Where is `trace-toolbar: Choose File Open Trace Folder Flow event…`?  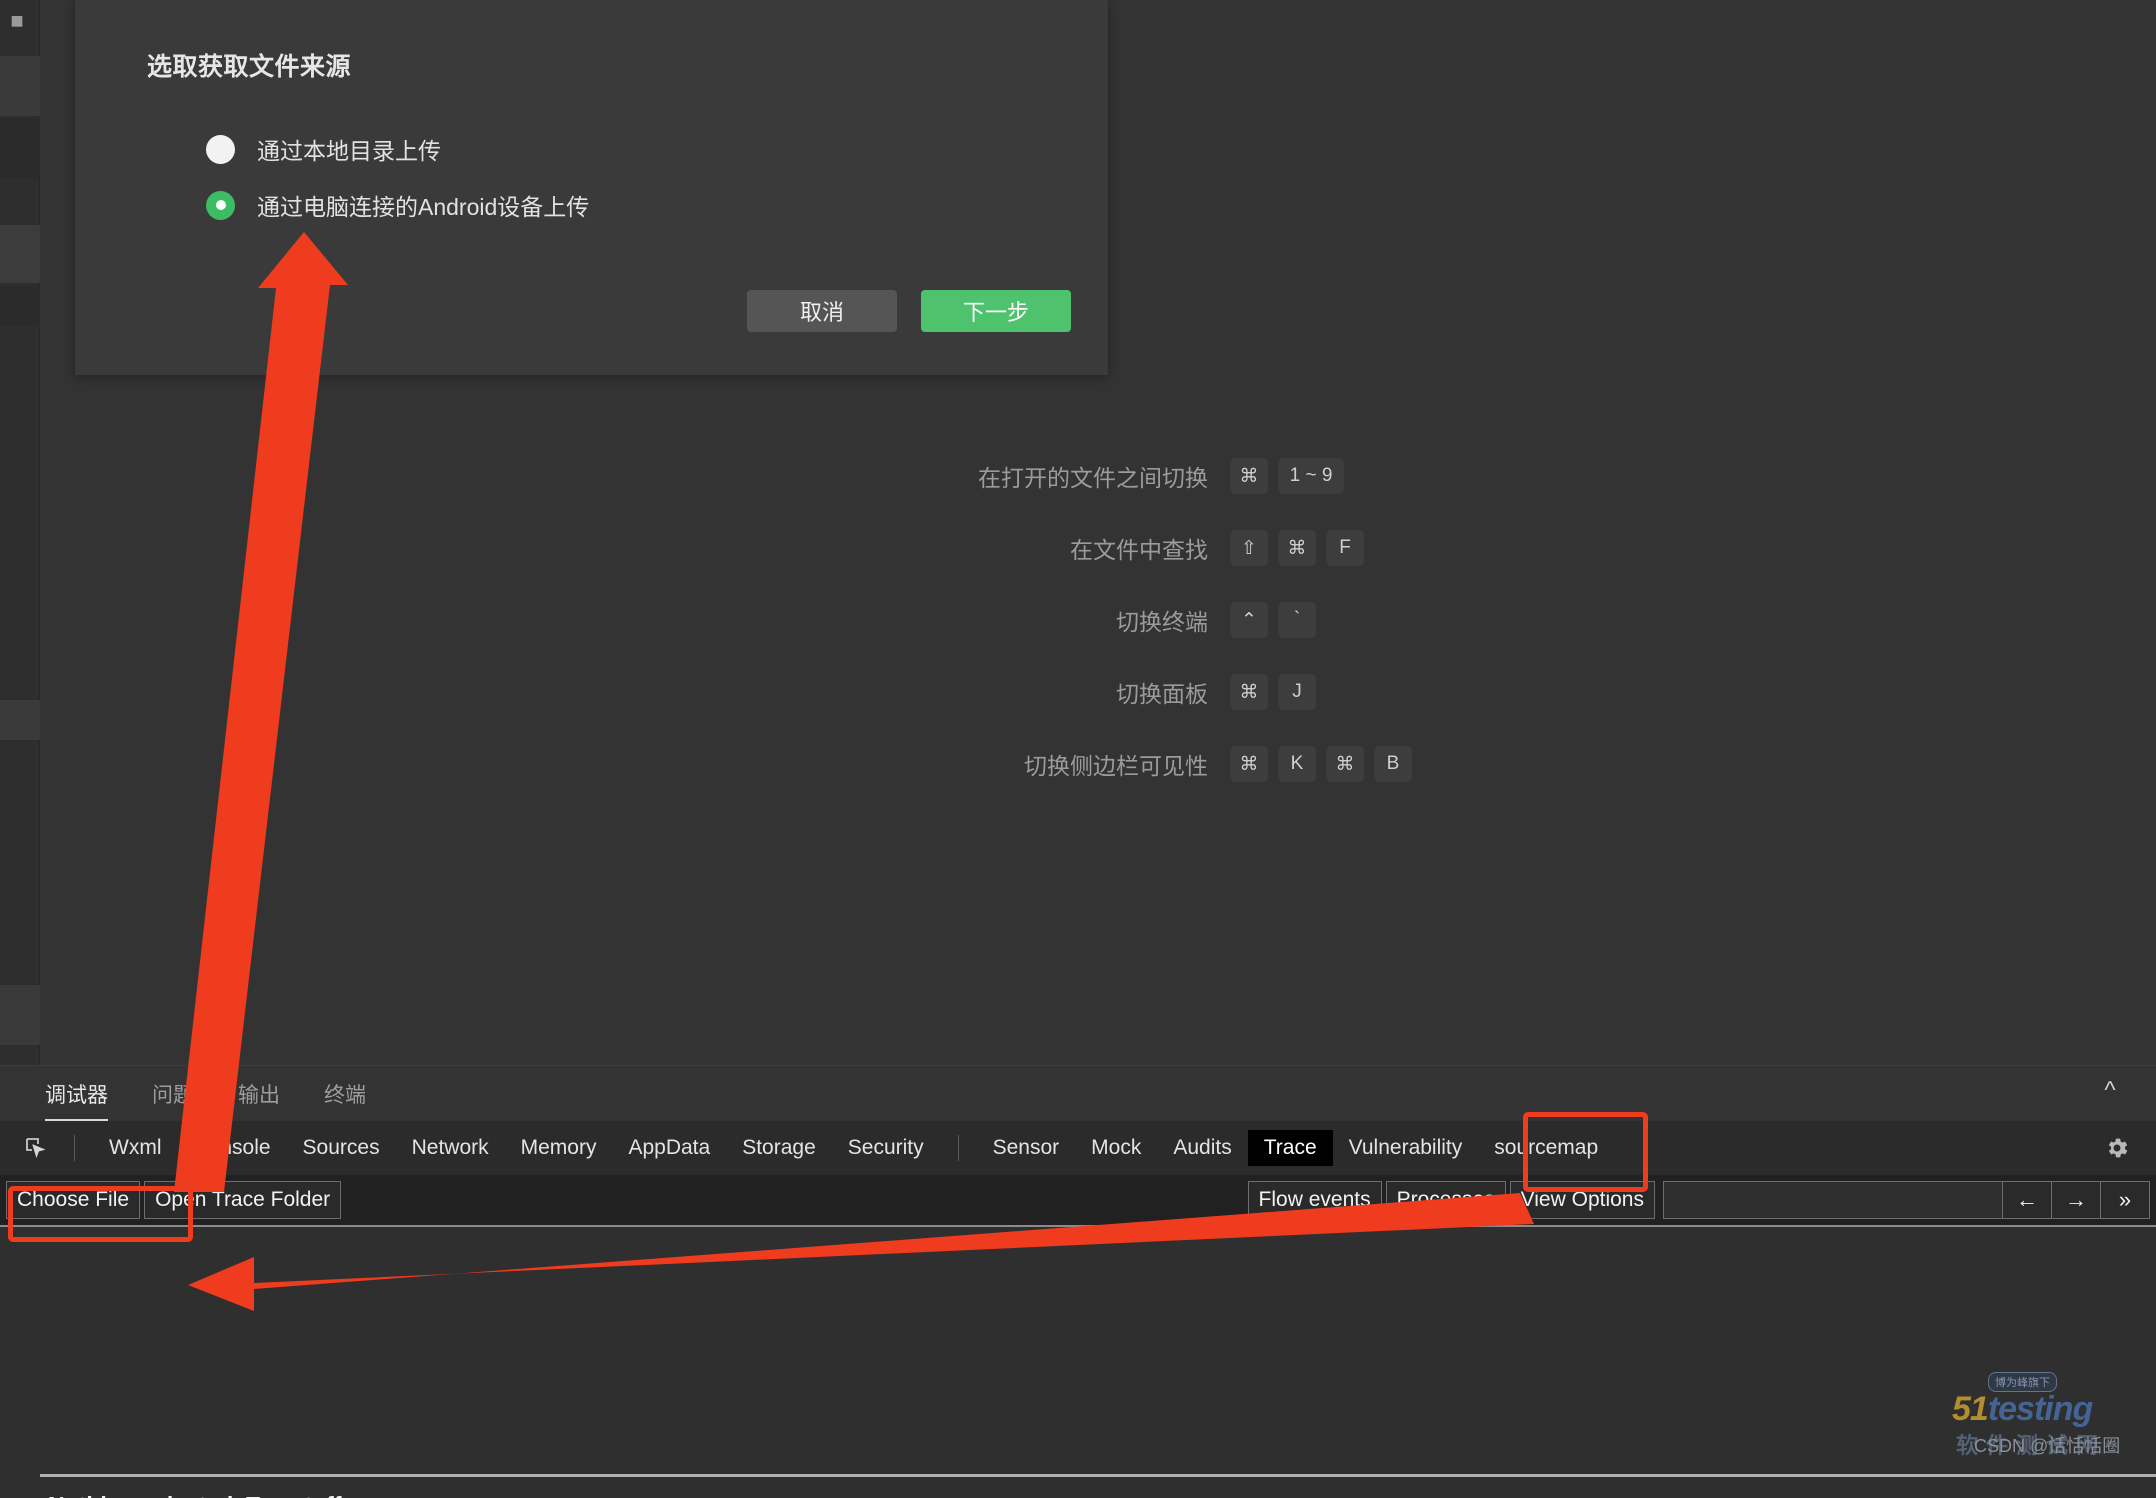 trace-toolbar: Choose File Open Trace Folder Flow event… is located at coordinates (1078, 1201).